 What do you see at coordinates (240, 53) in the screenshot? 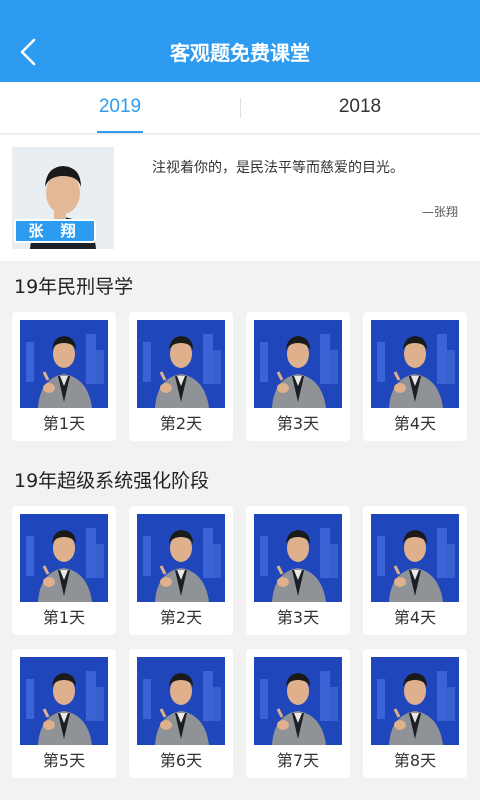
I see `page-title: 客观题免费课堂` at bounding box center [240, 53].